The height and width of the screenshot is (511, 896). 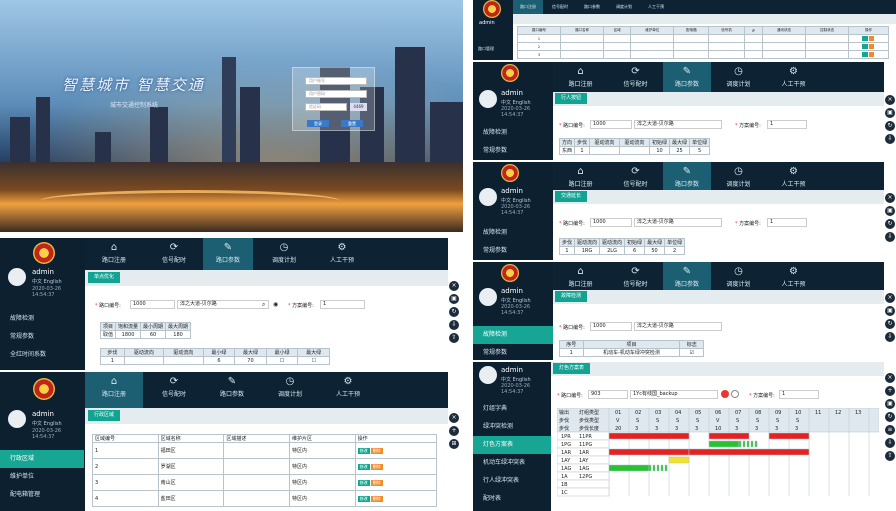 I want to click on sidebar-item-ped-conflict: 行人绿冲突表, so click(x=512, y=481).